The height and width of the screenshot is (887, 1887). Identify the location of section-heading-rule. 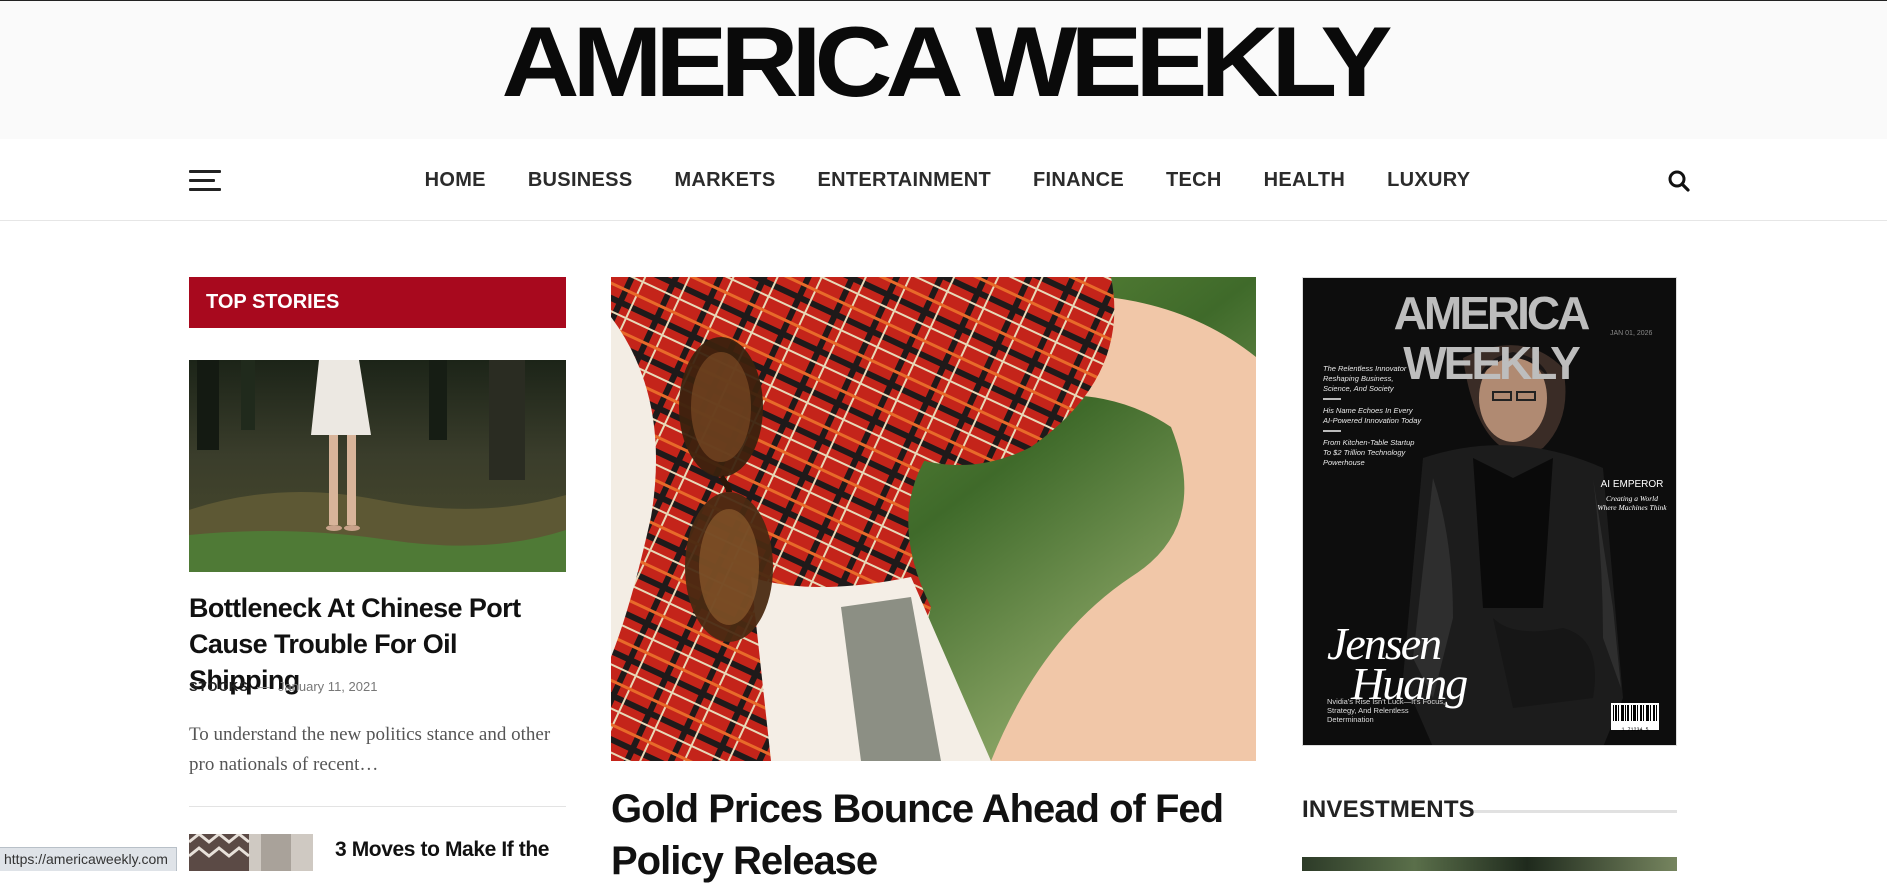
(1575, 811).